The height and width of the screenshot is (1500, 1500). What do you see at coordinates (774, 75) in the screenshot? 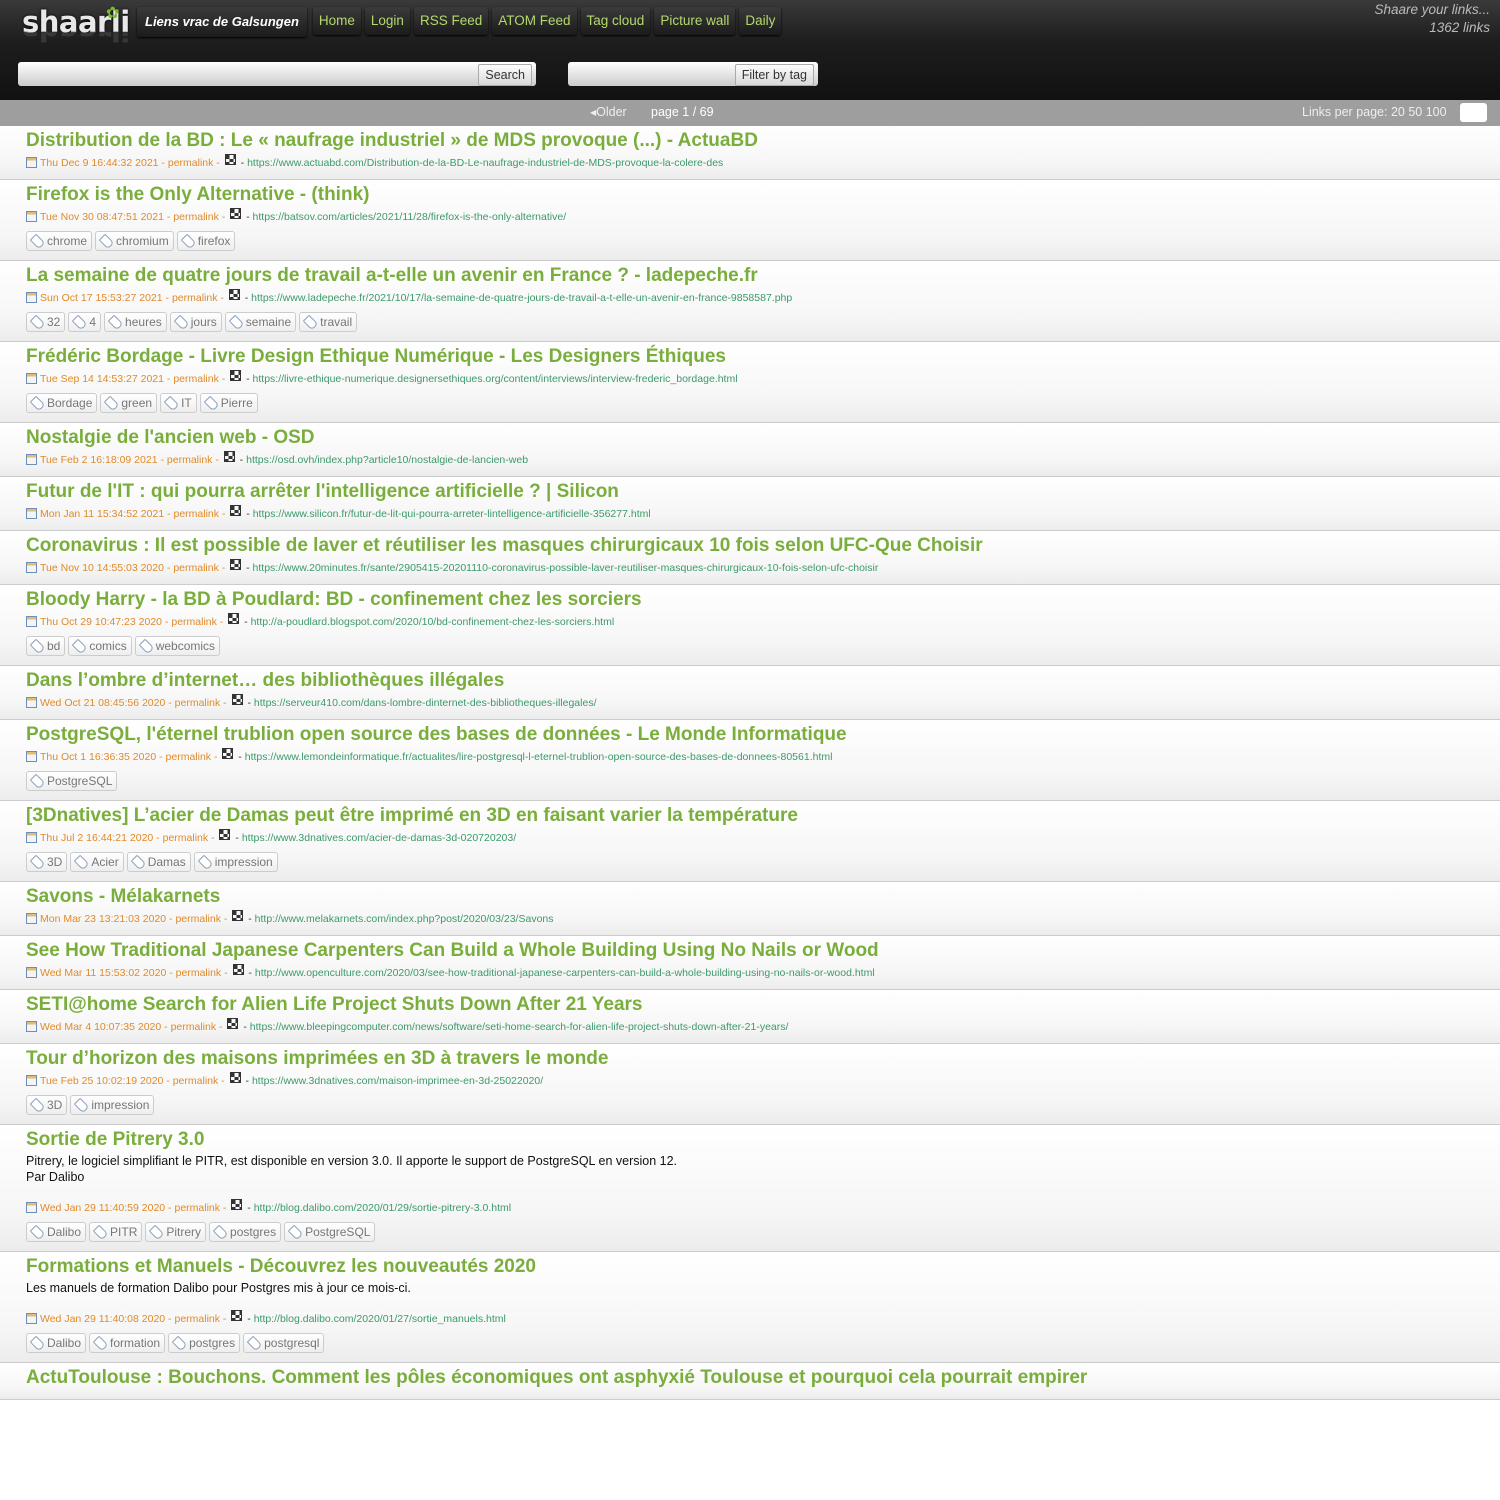
I see `filter-by-tag-button: Filter by tag` at bounding box center [774, 75].